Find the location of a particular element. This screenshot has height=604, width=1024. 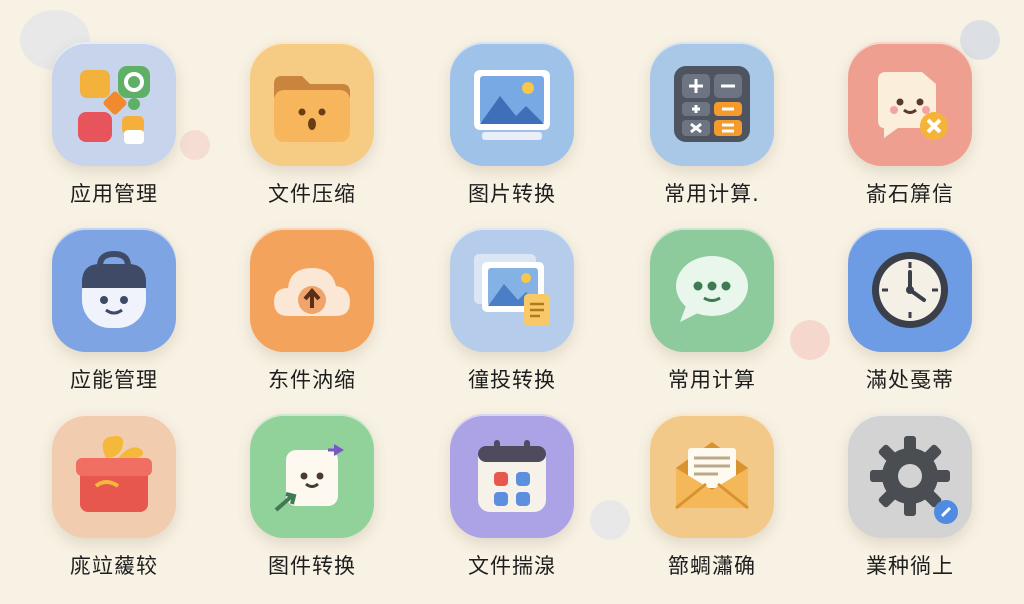

gear-icon is located at coordinates (910, 476).